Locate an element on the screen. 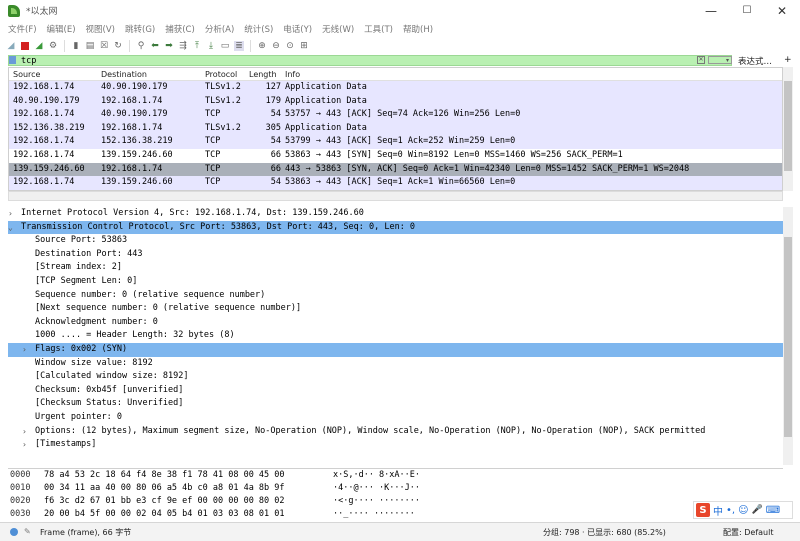  menu-file: 文件(F) is located at coordinates (23, 29).